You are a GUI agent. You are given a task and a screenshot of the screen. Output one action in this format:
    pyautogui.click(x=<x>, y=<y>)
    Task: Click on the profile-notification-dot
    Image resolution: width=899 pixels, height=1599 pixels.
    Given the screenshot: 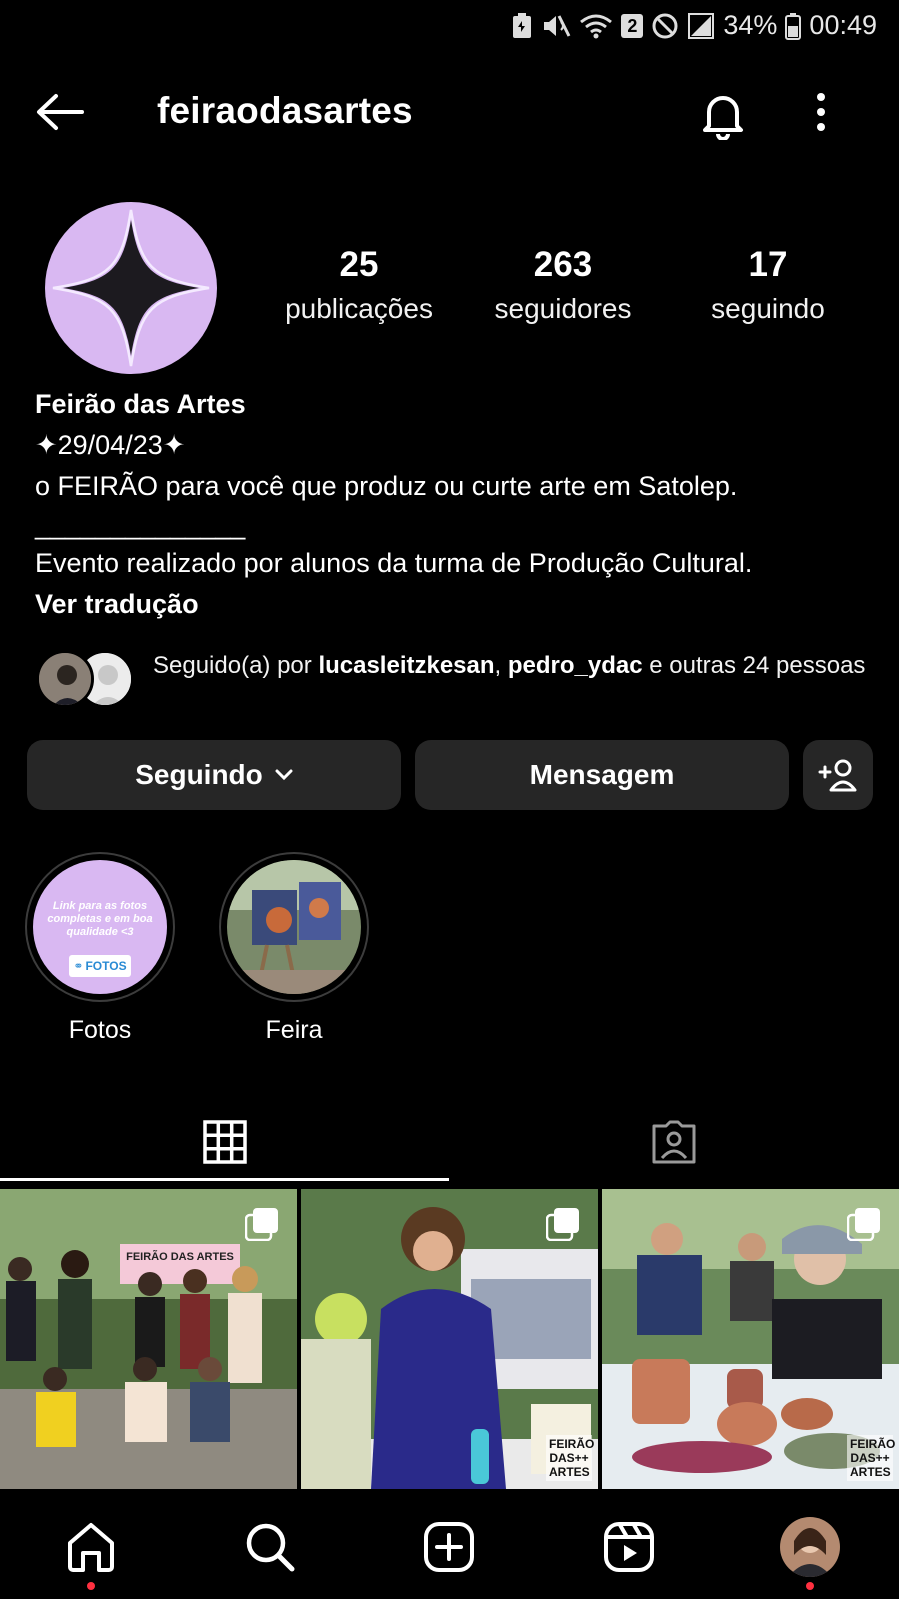 What is the action you would take?
    pyautogui.click(x=810, y=1586)
    